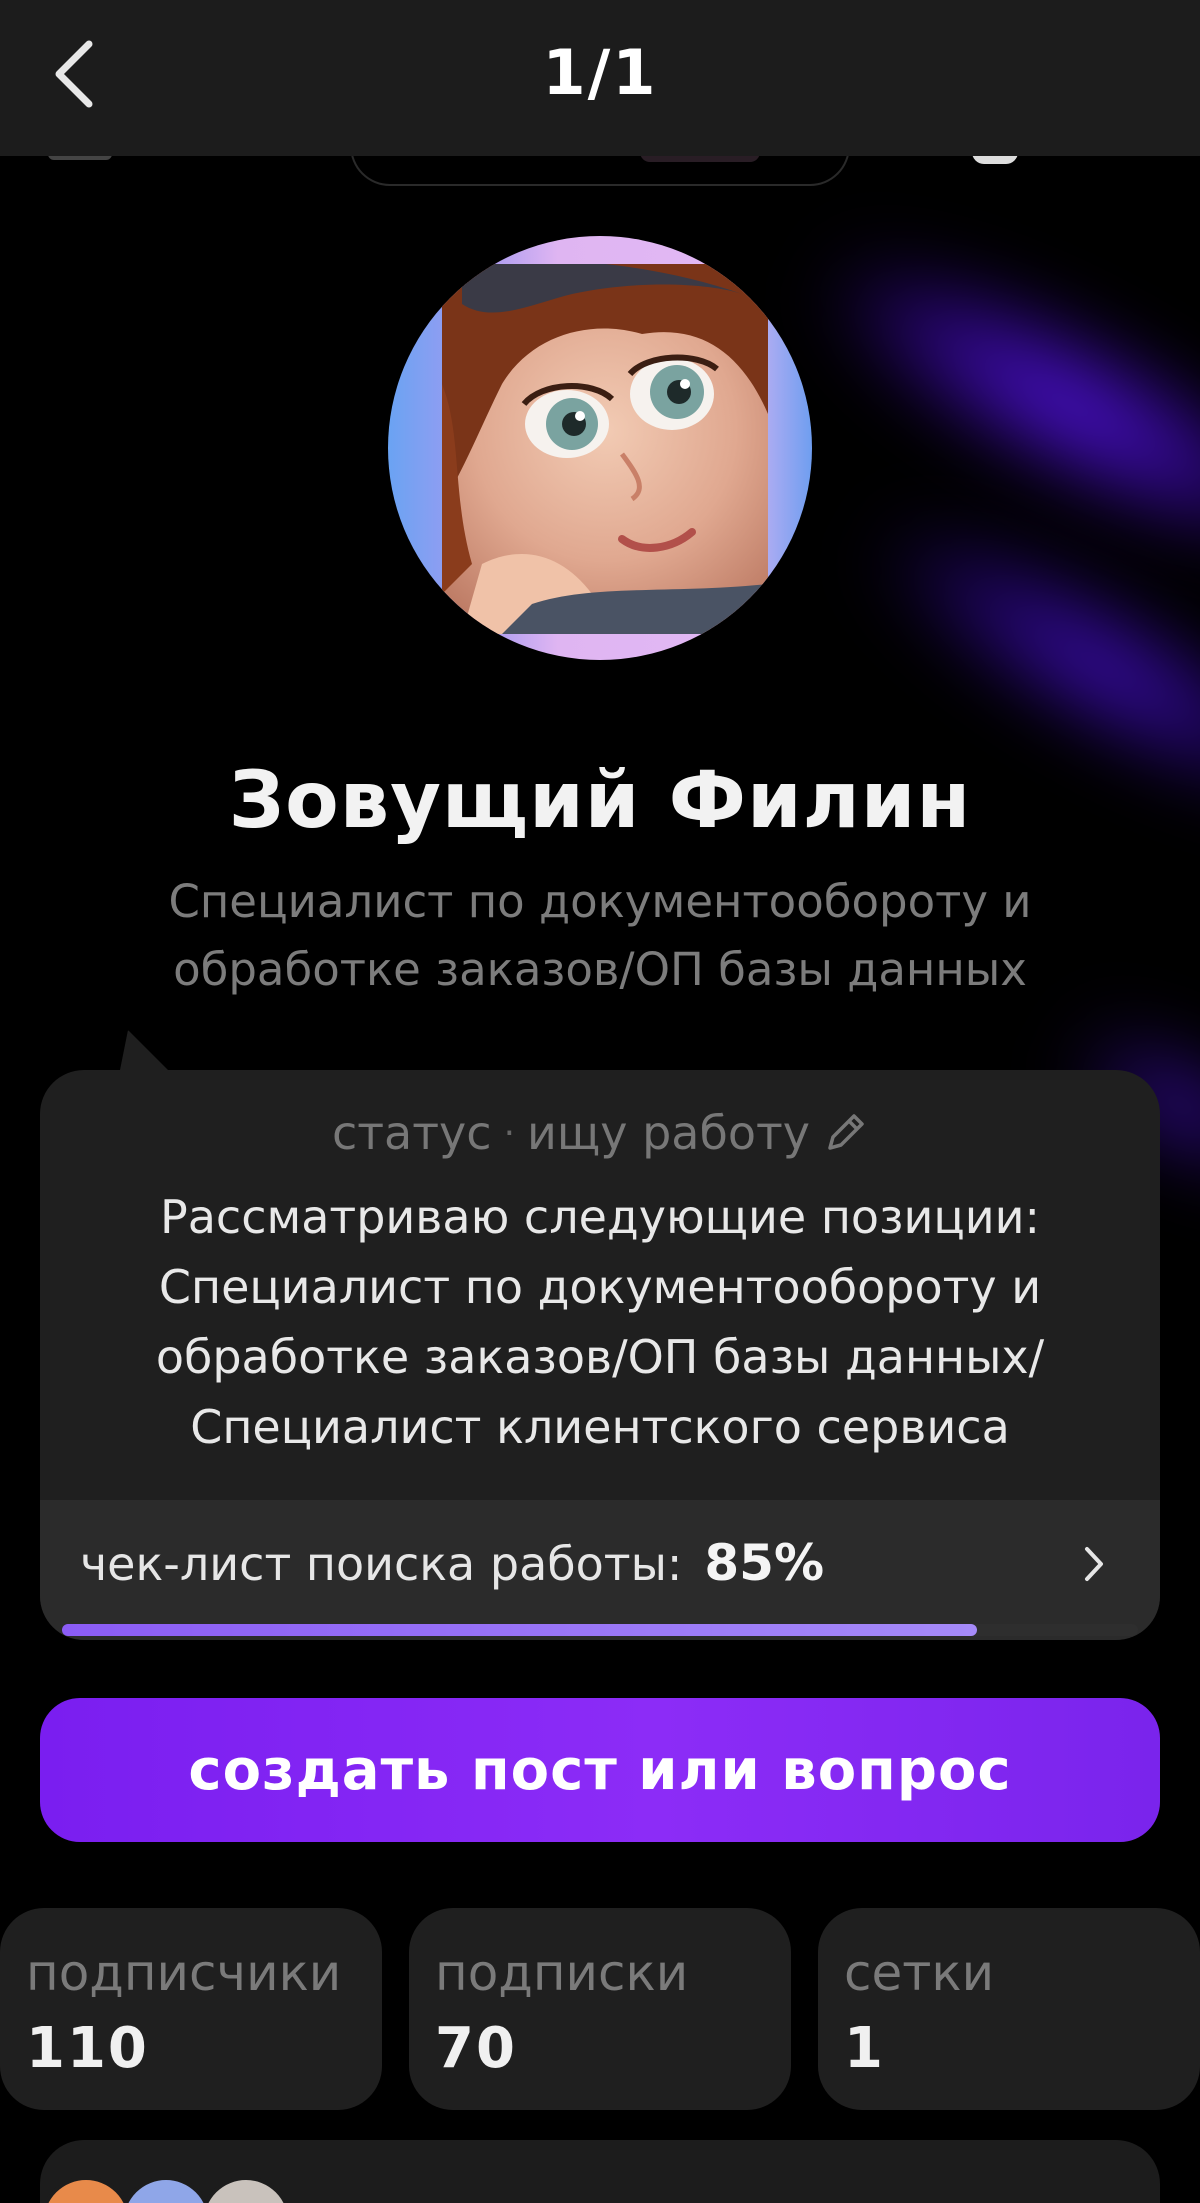 Image resolution: width=1200 pixels, height=2203 pixels. I want to click on background-glow, so click(993, 405).